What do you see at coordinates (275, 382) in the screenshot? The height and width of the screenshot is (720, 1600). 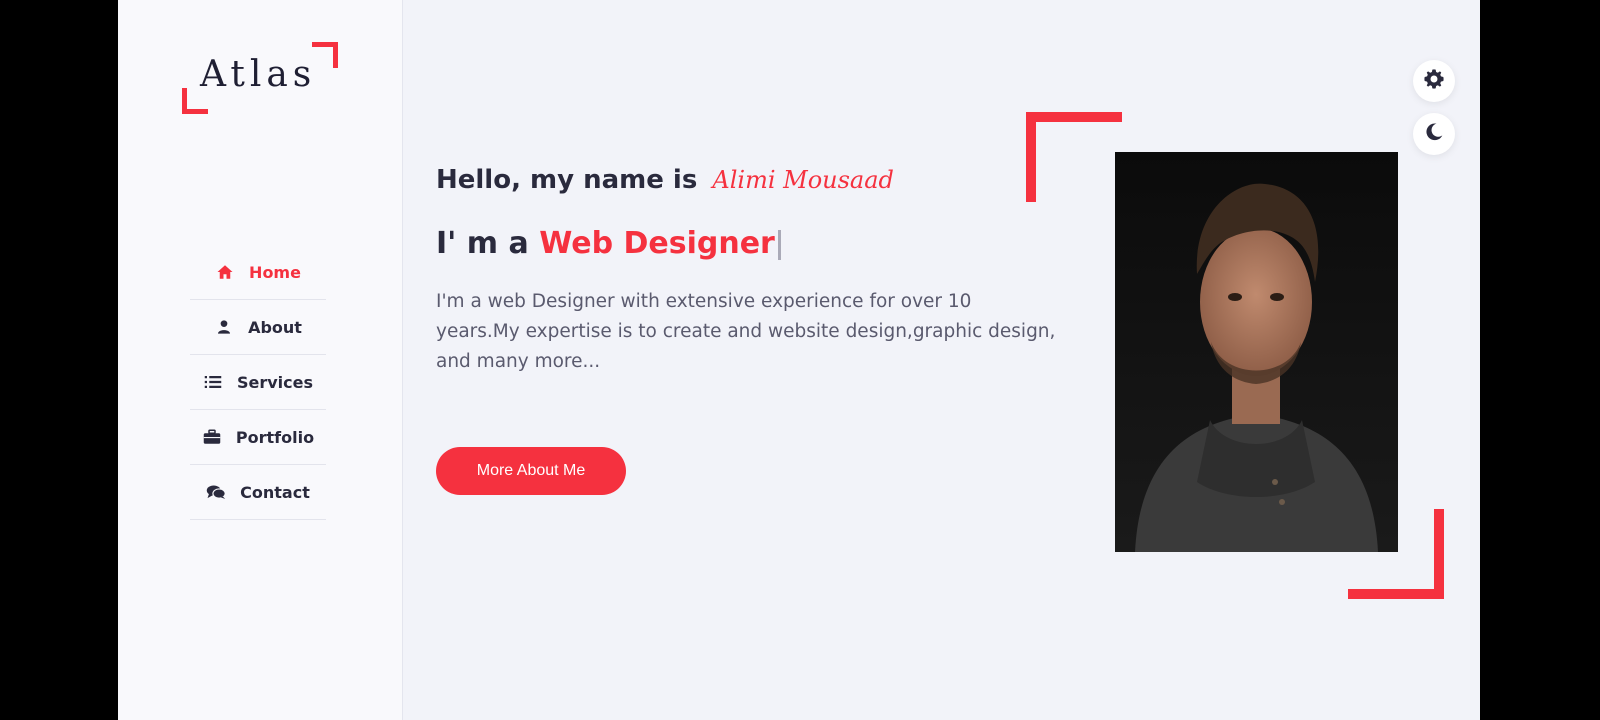 I see `sidebar-item-label: Services` at bounding box center [275, 382].